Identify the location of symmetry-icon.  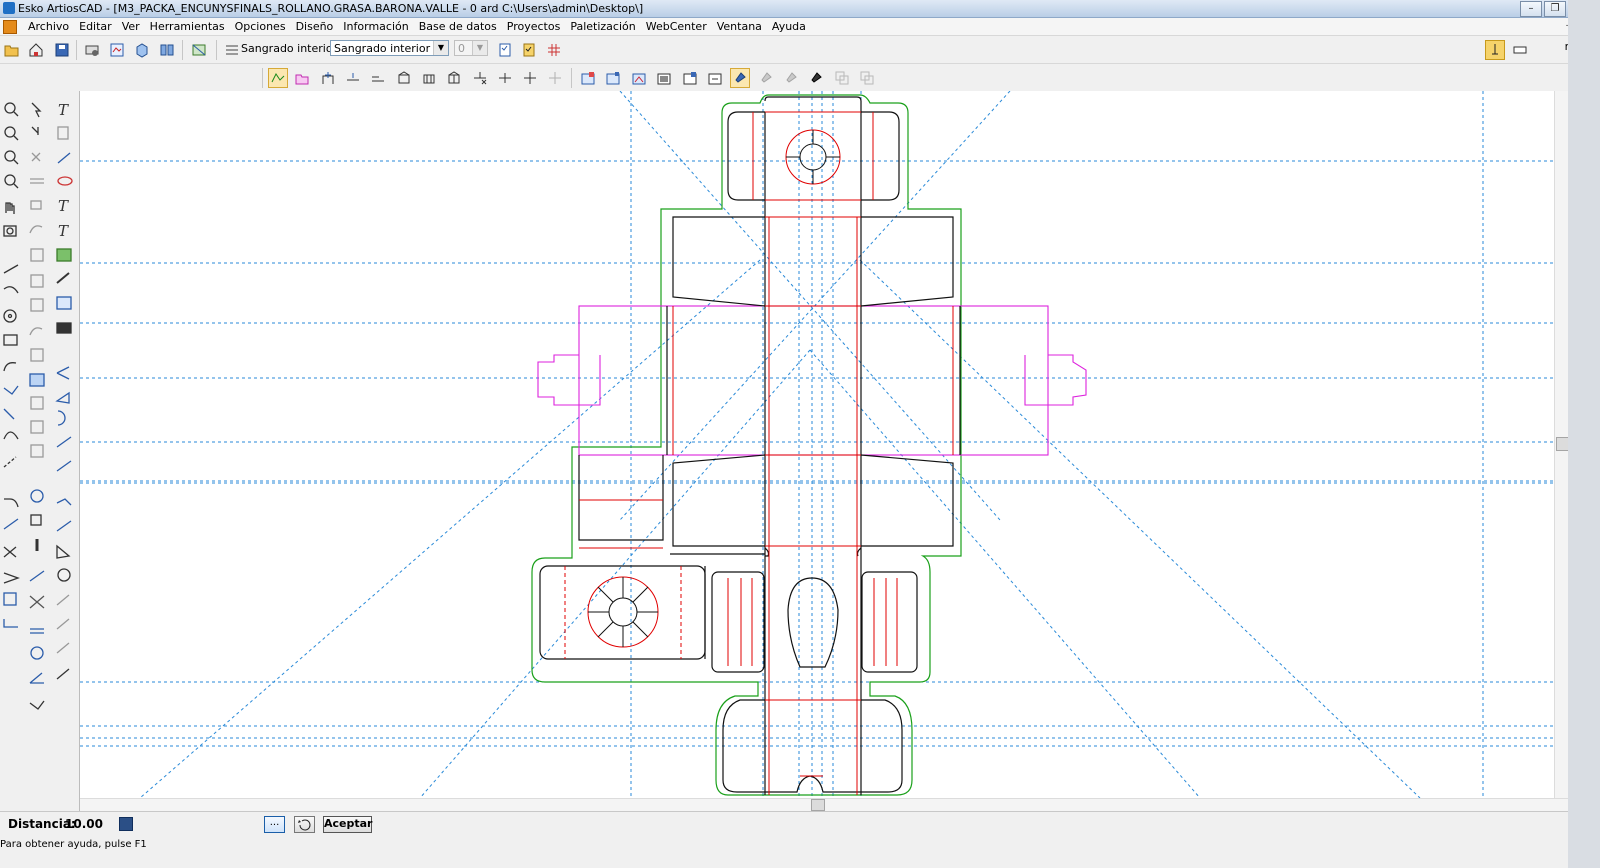
(199, 50).